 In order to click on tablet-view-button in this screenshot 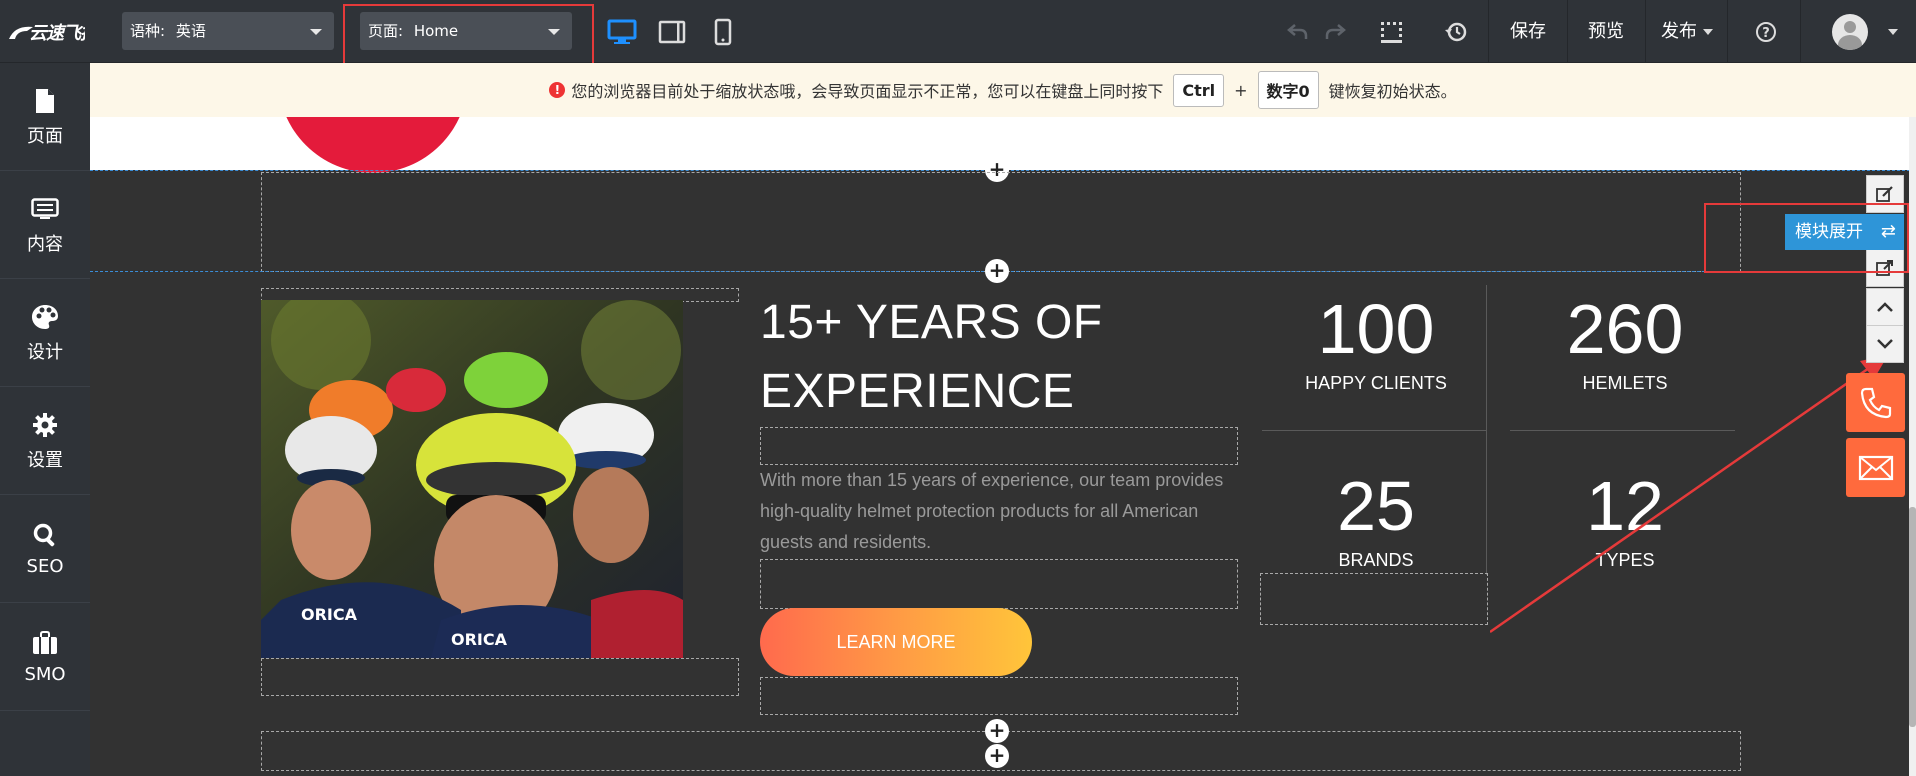, I will do `click(672, 32)`.